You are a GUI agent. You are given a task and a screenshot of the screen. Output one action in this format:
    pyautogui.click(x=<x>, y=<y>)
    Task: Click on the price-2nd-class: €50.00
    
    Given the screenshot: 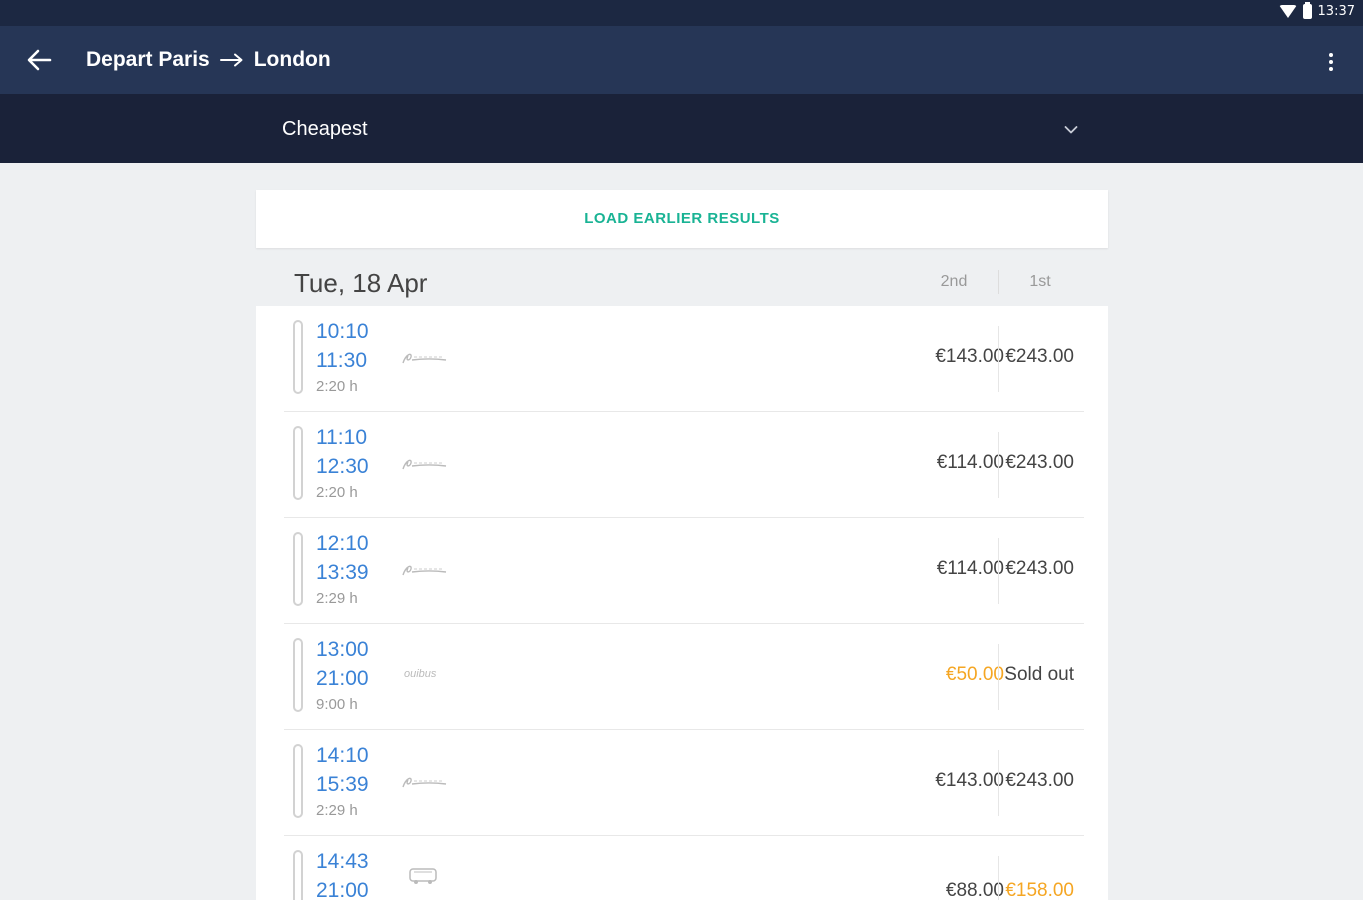 What is the action you would take?
    pyautogui.click(x=974, y=674)
    